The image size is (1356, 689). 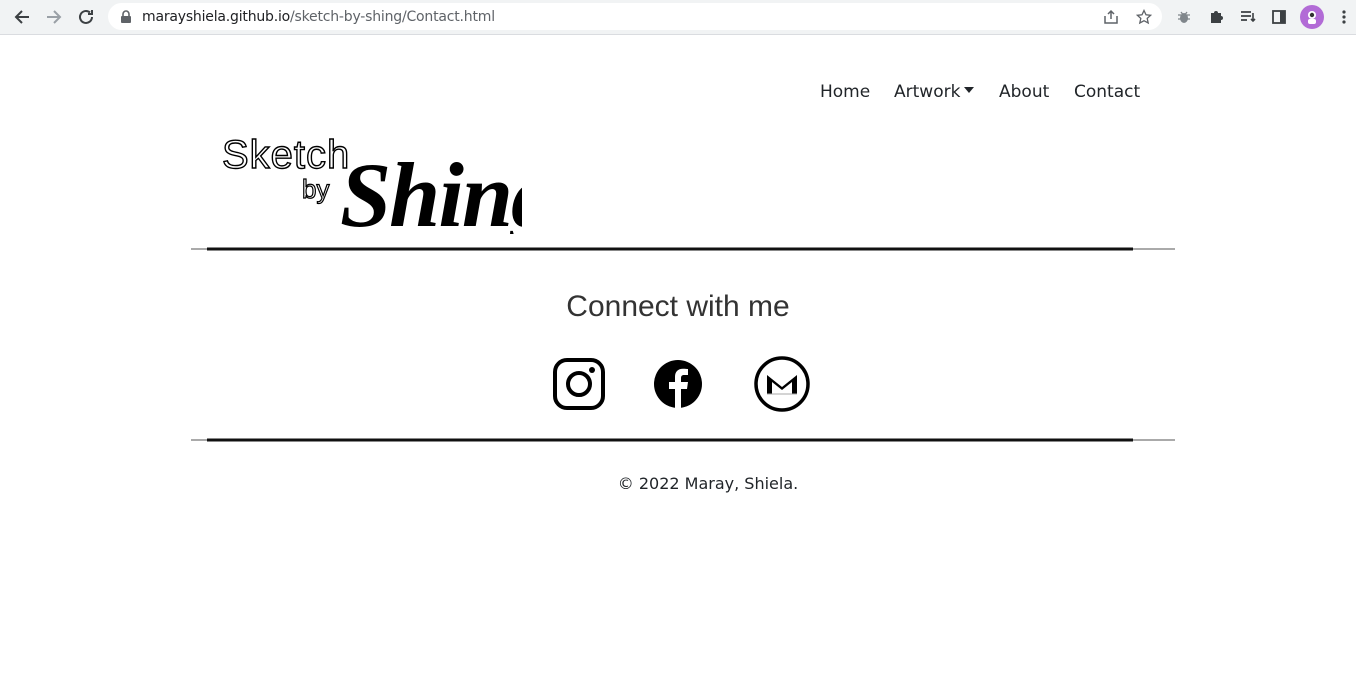 What do you see at coordinates (1184, 17) in the screenshot?
I see `extension-bug-icon` at bounding box center [1184, 17].